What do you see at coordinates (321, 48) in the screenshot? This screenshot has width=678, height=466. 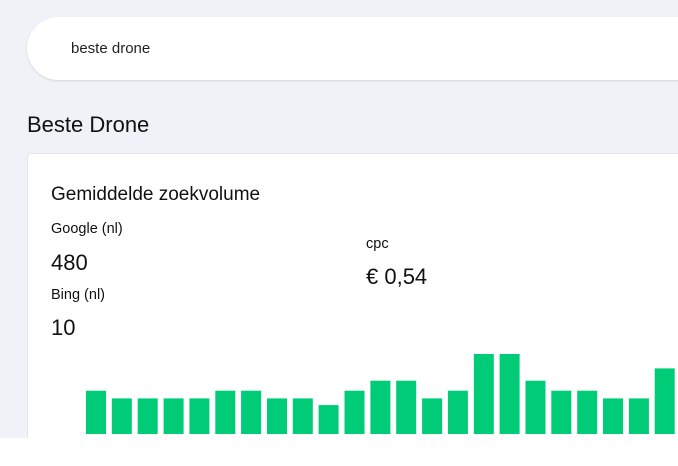 I see `search-input` at bounding box center [321, 48].